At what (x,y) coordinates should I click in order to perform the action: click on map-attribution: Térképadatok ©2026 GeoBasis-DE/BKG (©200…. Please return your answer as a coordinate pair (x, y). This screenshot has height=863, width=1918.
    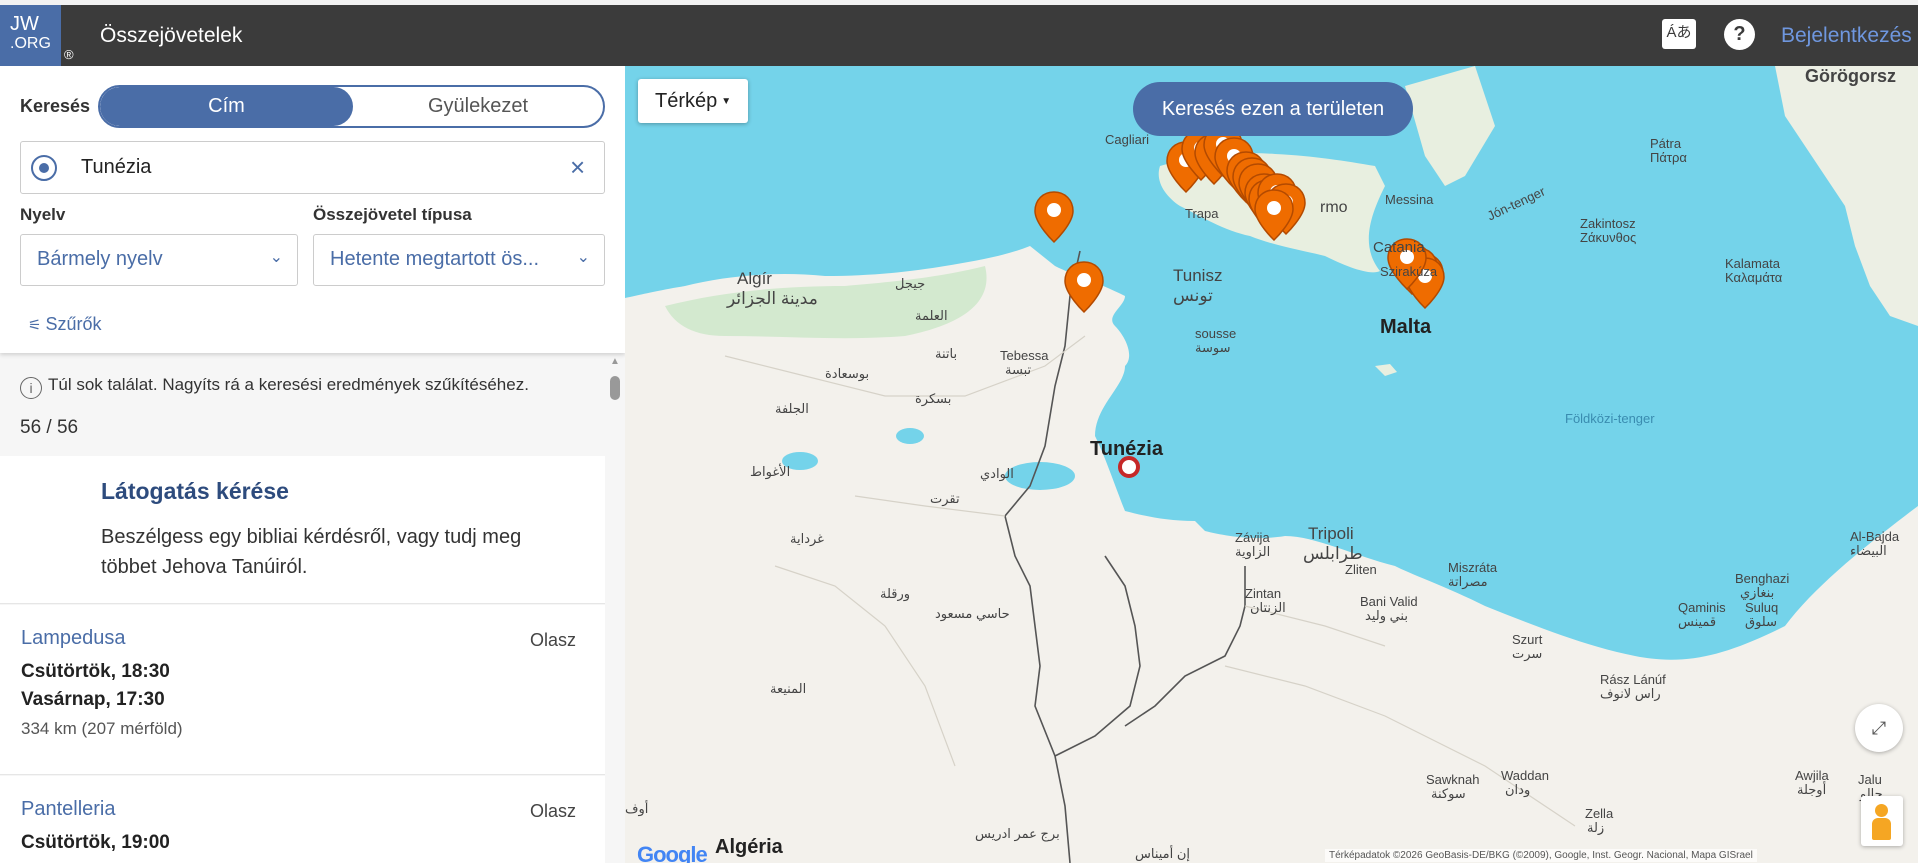
    Looking at the image, I should click on (1541, 855).